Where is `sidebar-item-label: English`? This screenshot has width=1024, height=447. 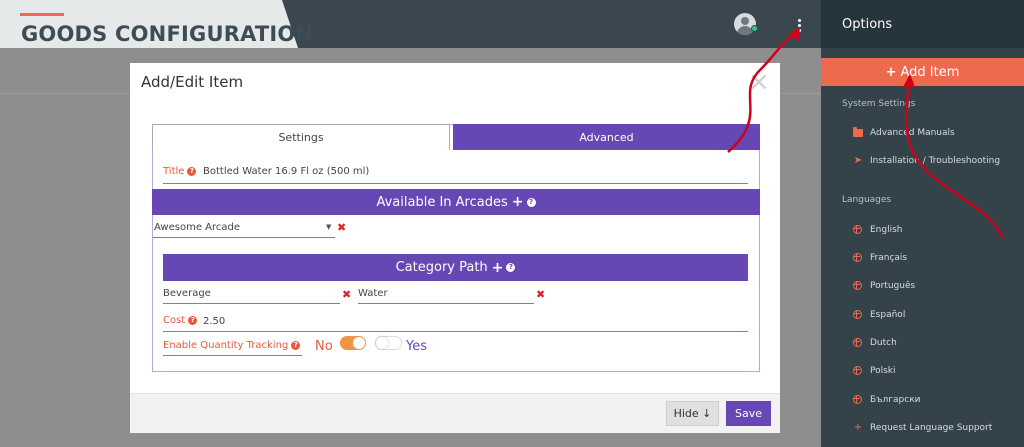 sidebar-item-label: English is located at coordinates (886, 230).